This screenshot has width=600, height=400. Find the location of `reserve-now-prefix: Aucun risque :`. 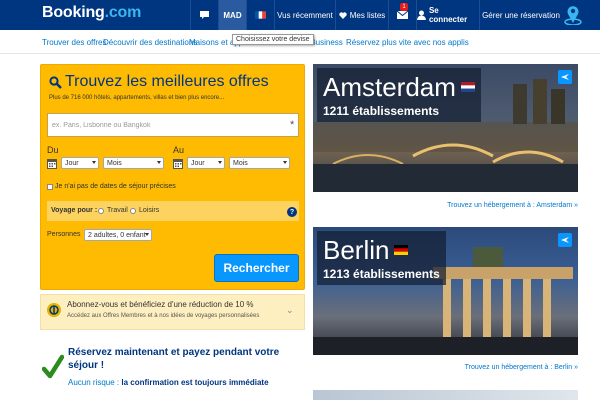

reserve-now-prefix: Aucun risque : is located at coordinates (94, 382).